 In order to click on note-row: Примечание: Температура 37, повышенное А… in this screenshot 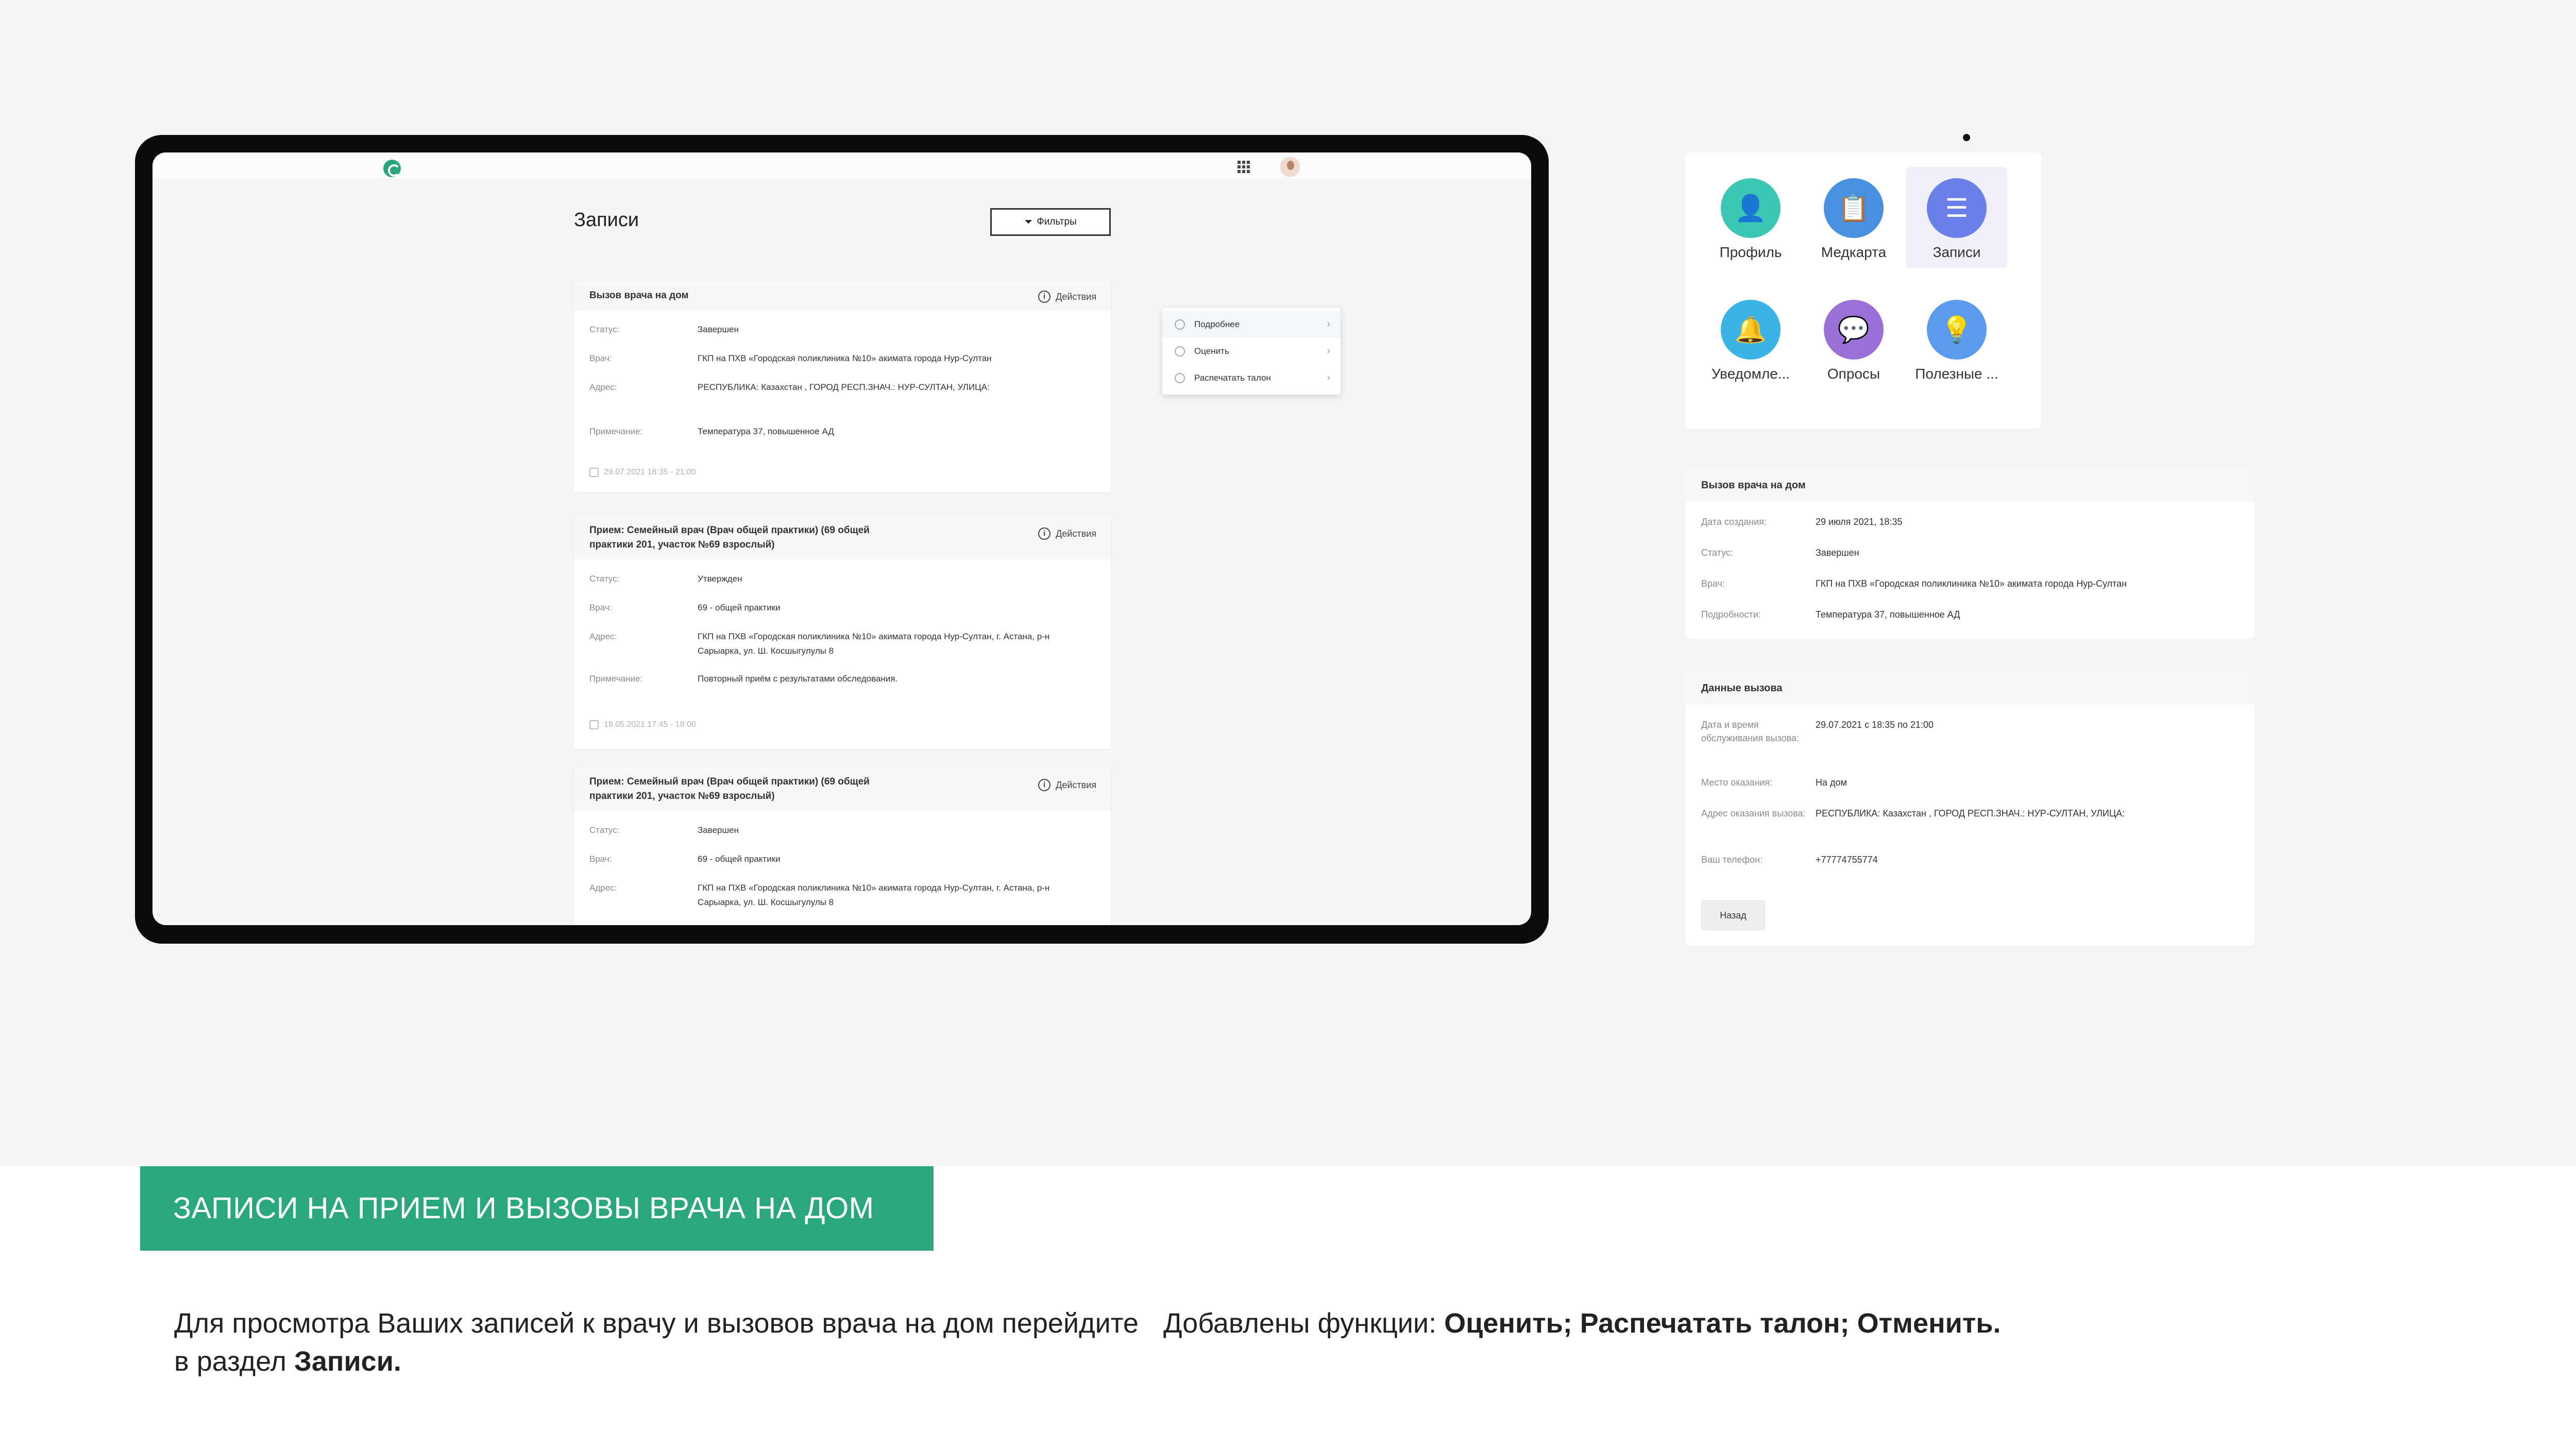, I will do `click(839, 431)`.